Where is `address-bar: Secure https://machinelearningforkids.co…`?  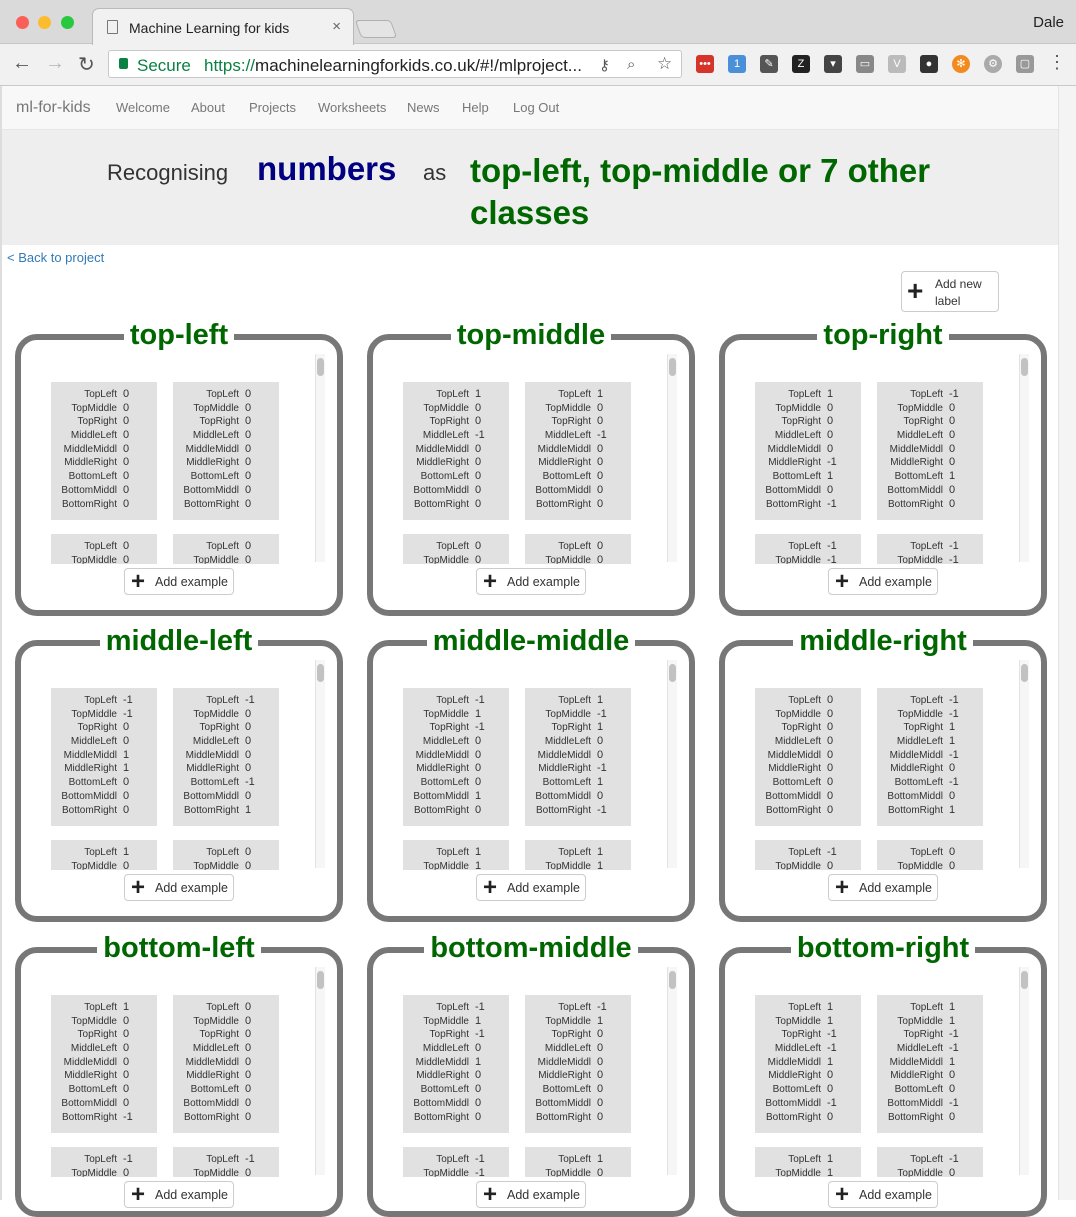 address-bar: Secure https://machinelearningforkids.co… is located at coordinates (395, 64).